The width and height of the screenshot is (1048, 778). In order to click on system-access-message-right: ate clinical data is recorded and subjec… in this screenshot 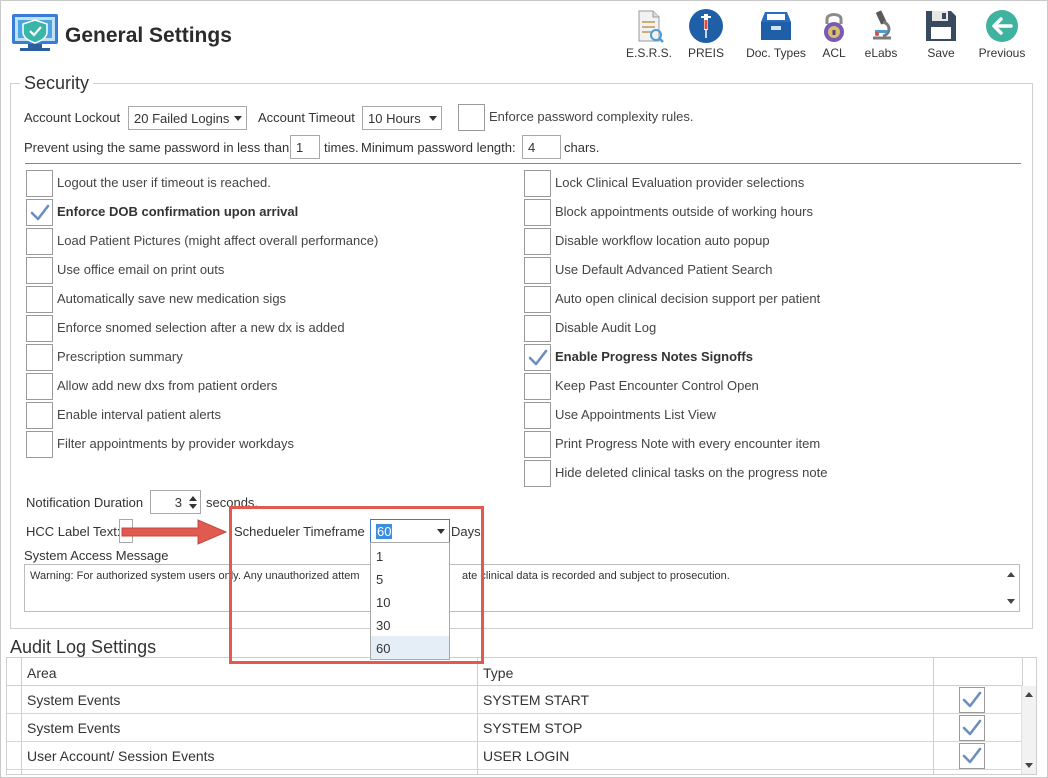, I will do `click(596, 576)`.